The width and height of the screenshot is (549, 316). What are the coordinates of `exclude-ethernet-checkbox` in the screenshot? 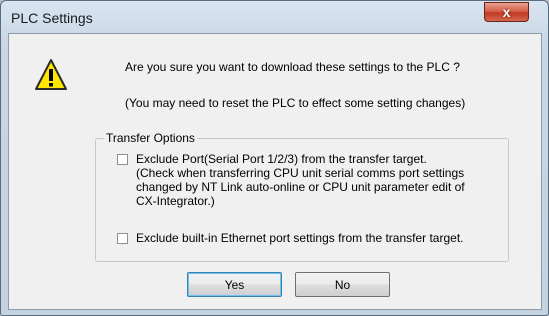 It's located at (122, 238).